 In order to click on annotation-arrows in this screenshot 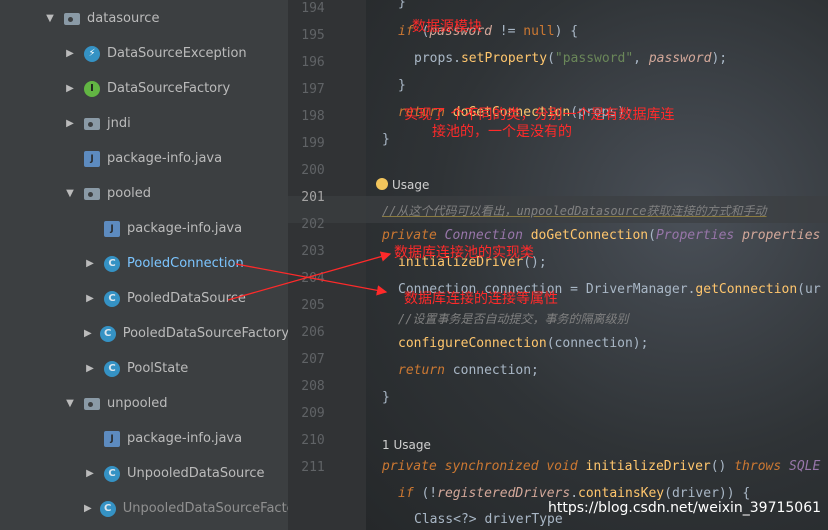, I will do `click(309, 276)`.